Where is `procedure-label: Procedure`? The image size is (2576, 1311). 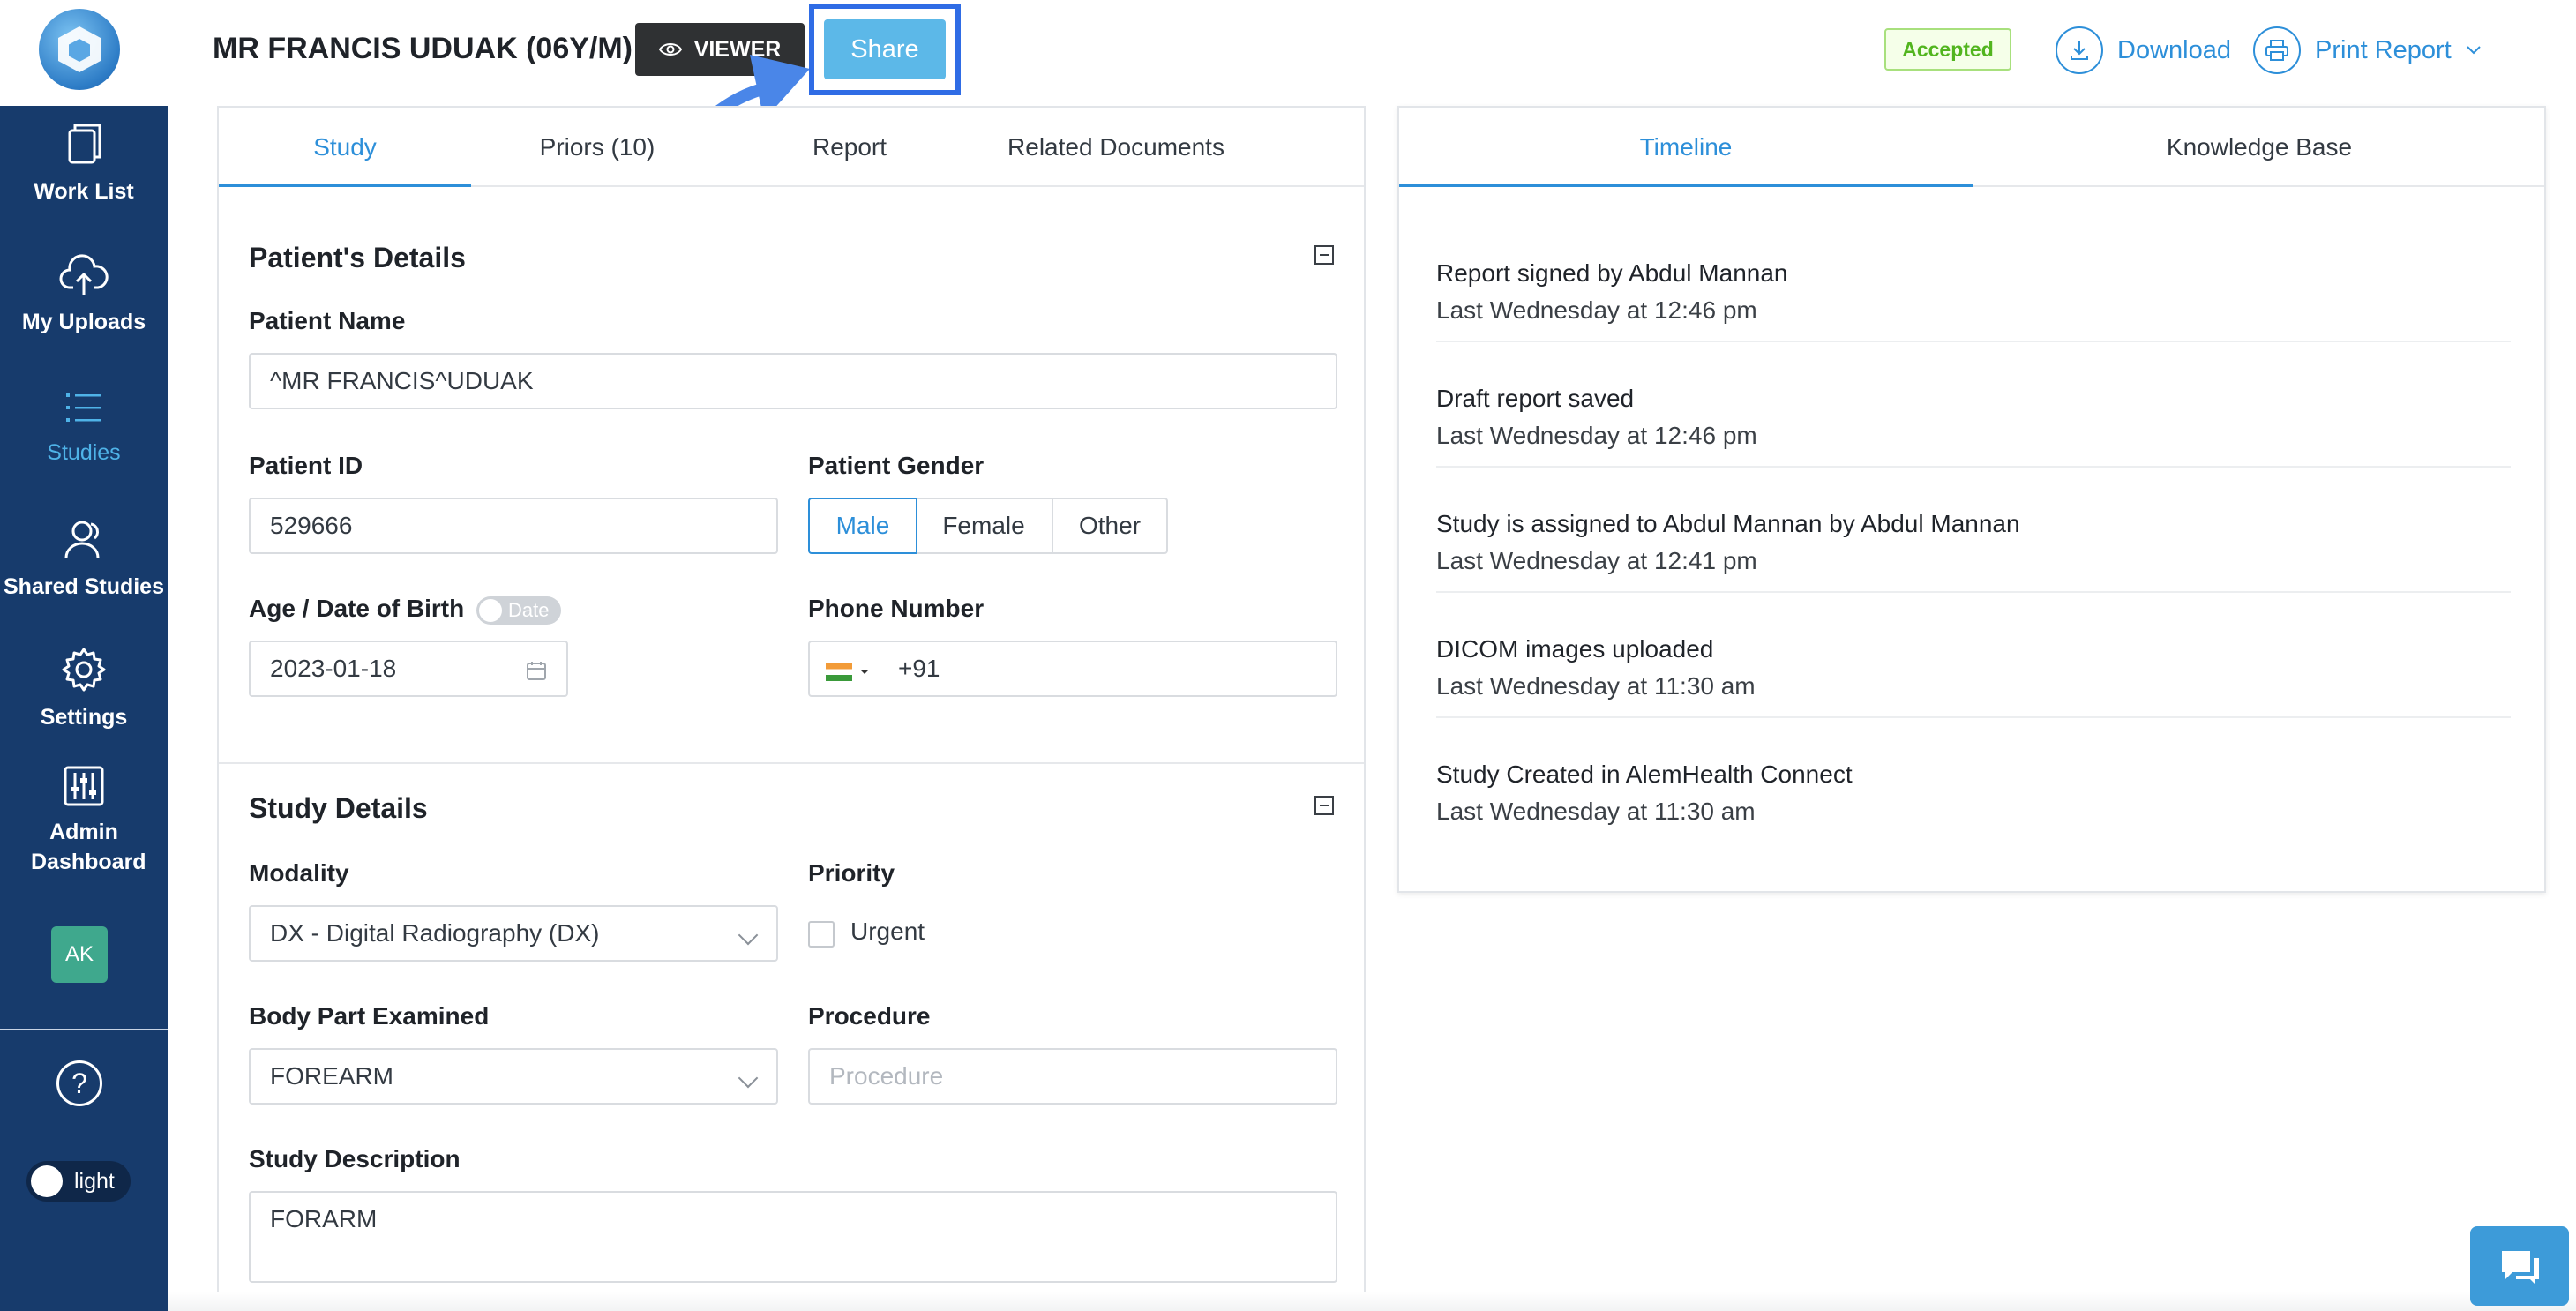
procedure-label: Procedure is located at coordinates (870, 1016).